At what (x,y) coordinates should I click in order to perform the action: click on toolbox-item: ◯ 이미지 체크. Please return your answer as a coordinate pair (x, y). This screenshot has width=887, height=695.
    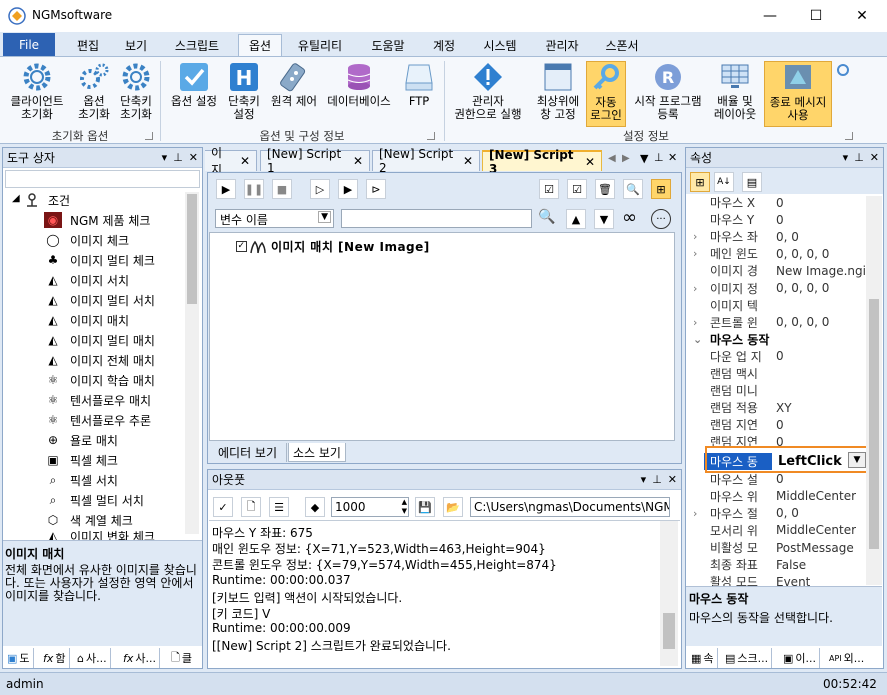
    Looking at the image, I should click on (86, 240).